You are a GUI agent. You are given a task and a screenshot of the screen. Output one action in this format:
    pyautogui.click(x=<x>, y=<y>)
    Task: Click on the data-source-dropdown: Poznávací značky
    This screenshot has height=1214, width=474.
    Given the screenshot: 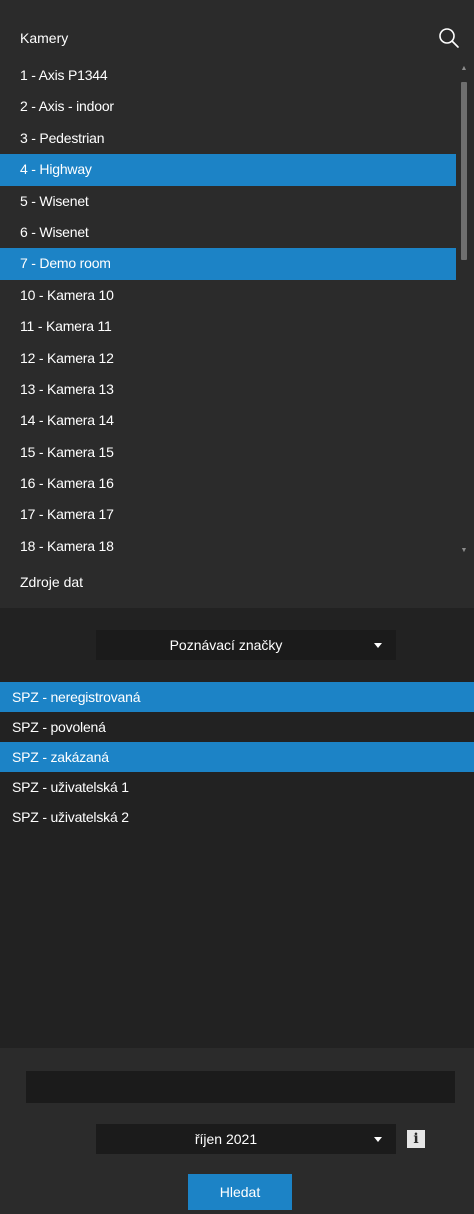 What is the action you would take?
    pyautogui.click(x=246, y=645)
    